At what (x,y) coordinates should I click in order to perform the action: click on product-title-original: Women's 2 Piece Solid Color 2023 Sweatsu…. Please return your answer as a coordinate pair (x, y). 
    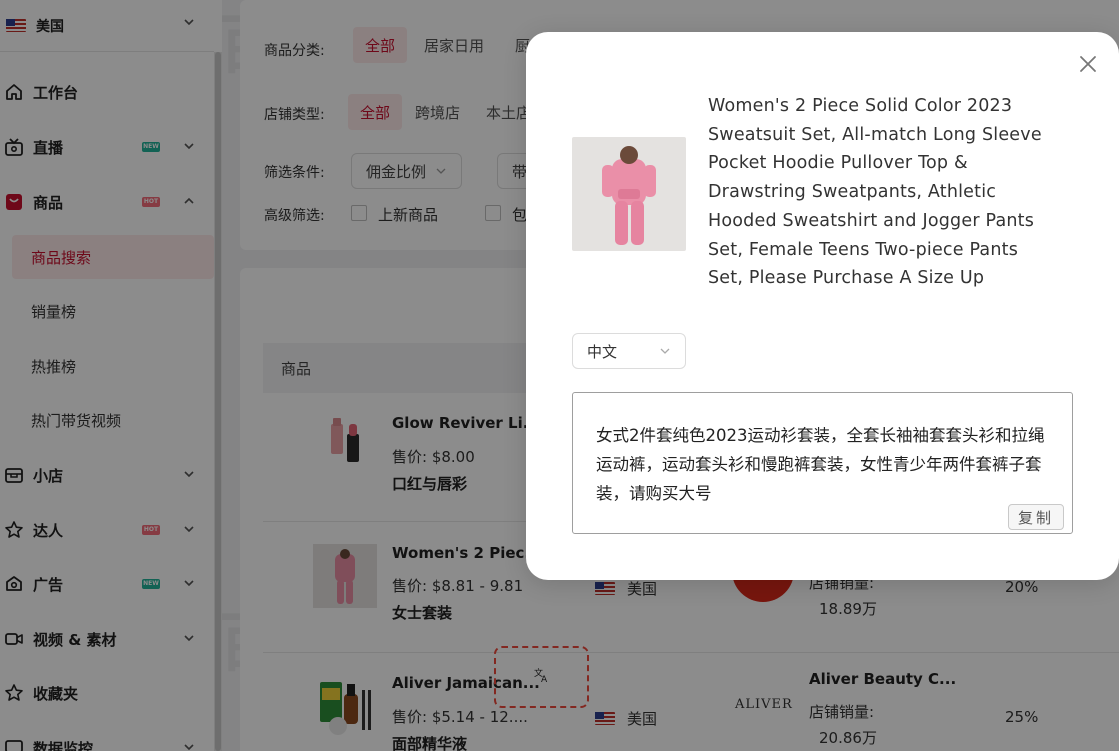
    Looking at the image, I should click on (875, 192).